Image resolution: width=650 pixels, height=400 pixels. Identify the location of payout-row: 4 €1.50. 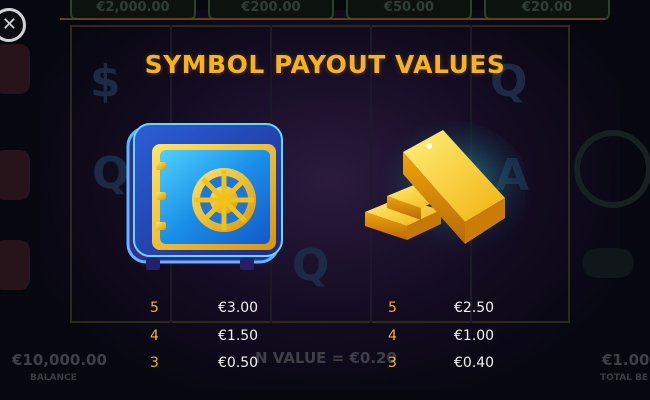
(205, 338).